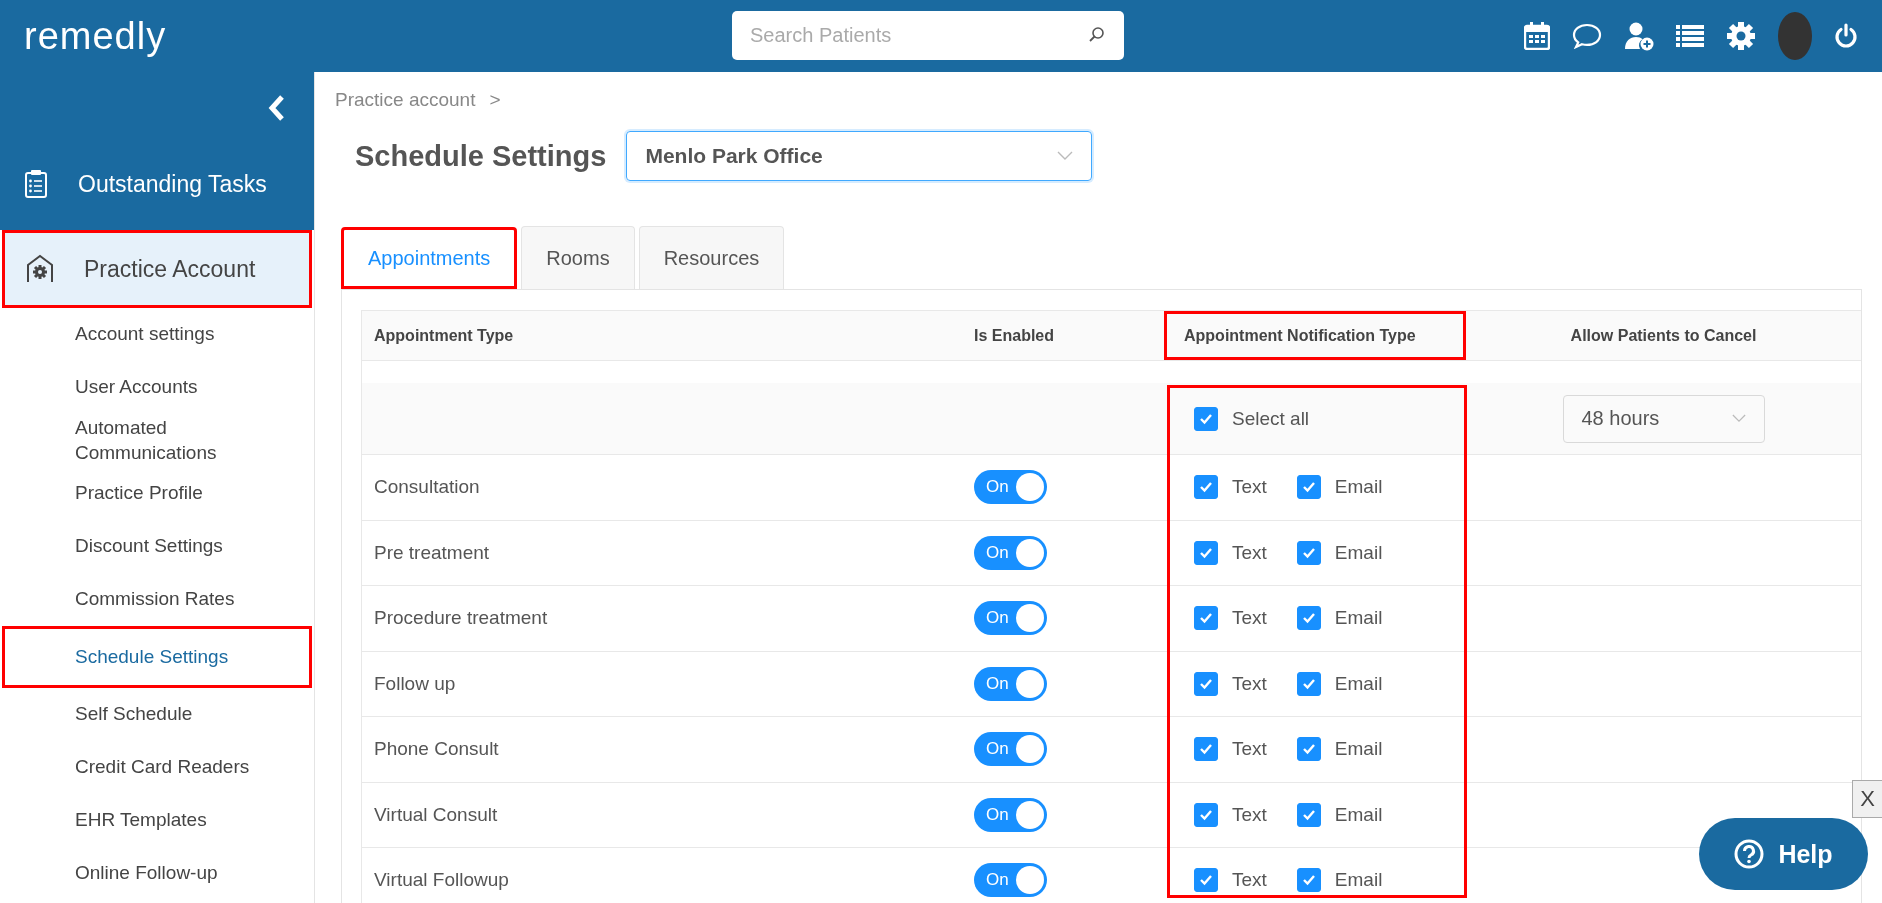  I want to click on location-select: Menlo Park Office, so click(859, 156).